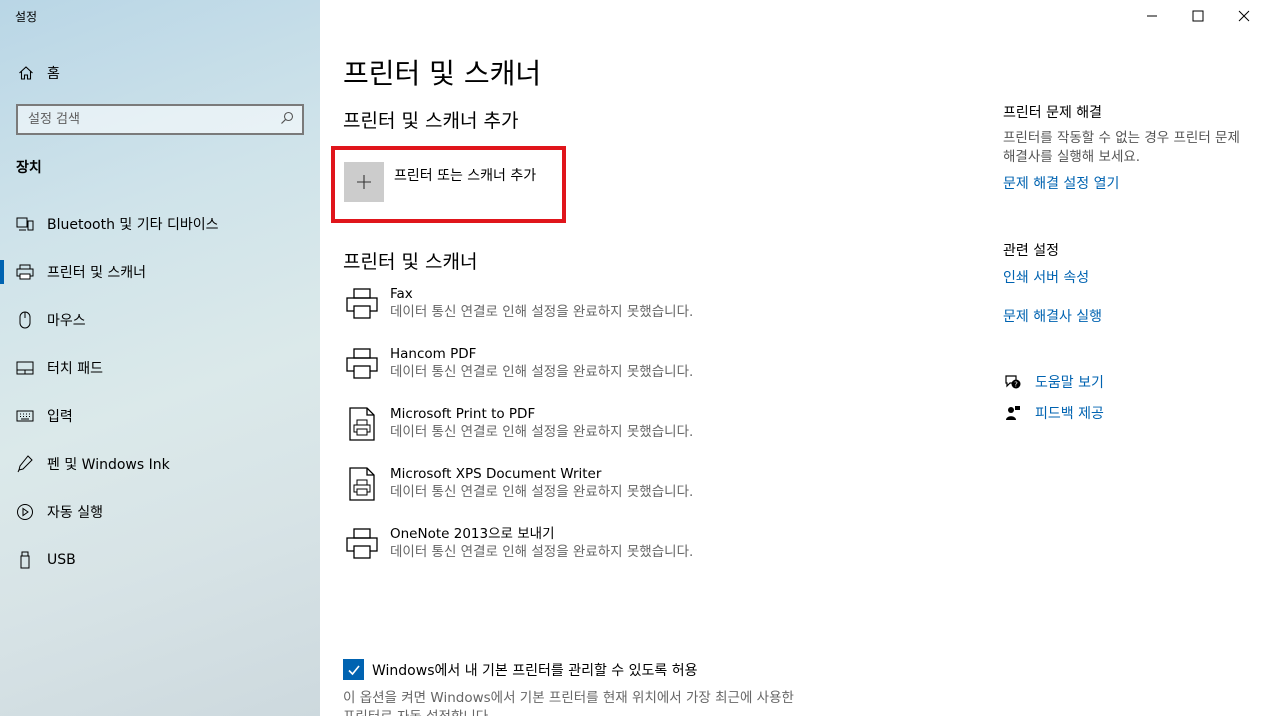 The image size is (1267, 716). What do you see at coordinates (1046, 277) in the screenshot?
I see `print-server-properties-link: 인쇄 서버 속성` at bounding box center [1046, 277].